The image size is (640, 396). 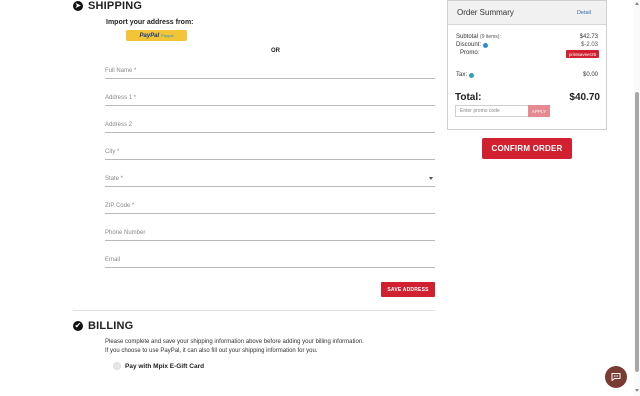 I want to click on subtotal-label: Subtotal, so click(x=467, y=37).